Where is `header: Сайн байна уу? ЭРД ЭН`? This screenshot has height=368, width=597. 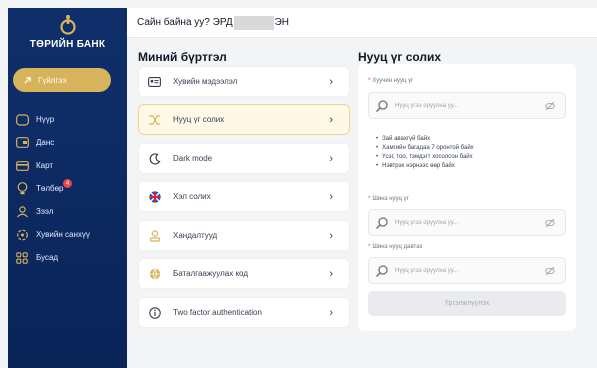 header: Сайн байна уу? ЭРД ЭН is located at coordinates (362, 23).